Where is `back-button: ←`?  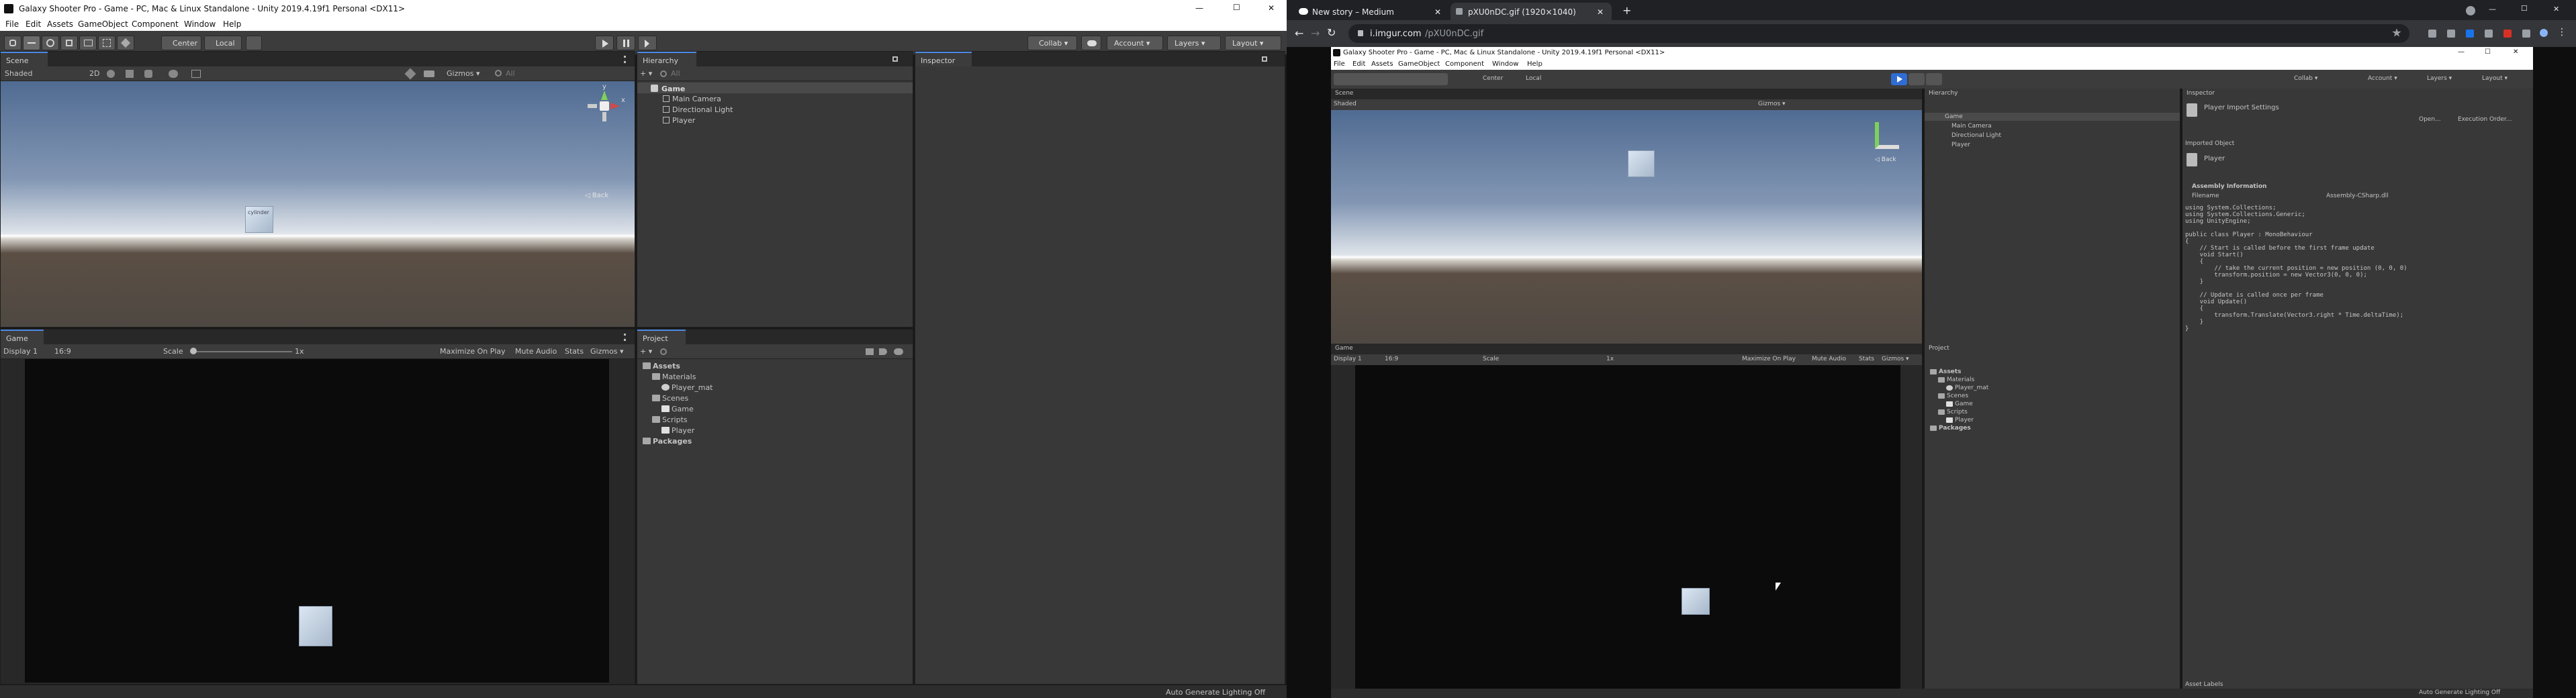
back-button: ← is located at coordinates (1299, 33).